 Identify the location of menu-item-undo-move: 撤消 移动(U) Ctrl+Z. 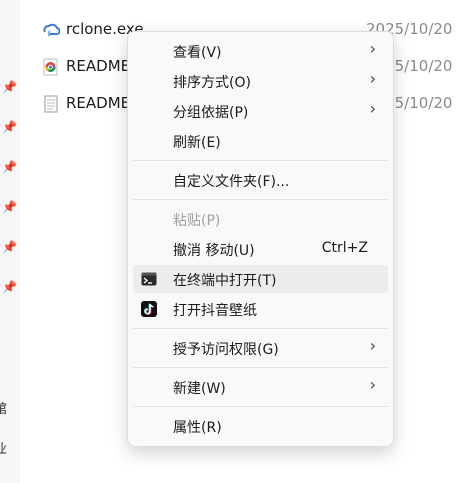
(260, 249).